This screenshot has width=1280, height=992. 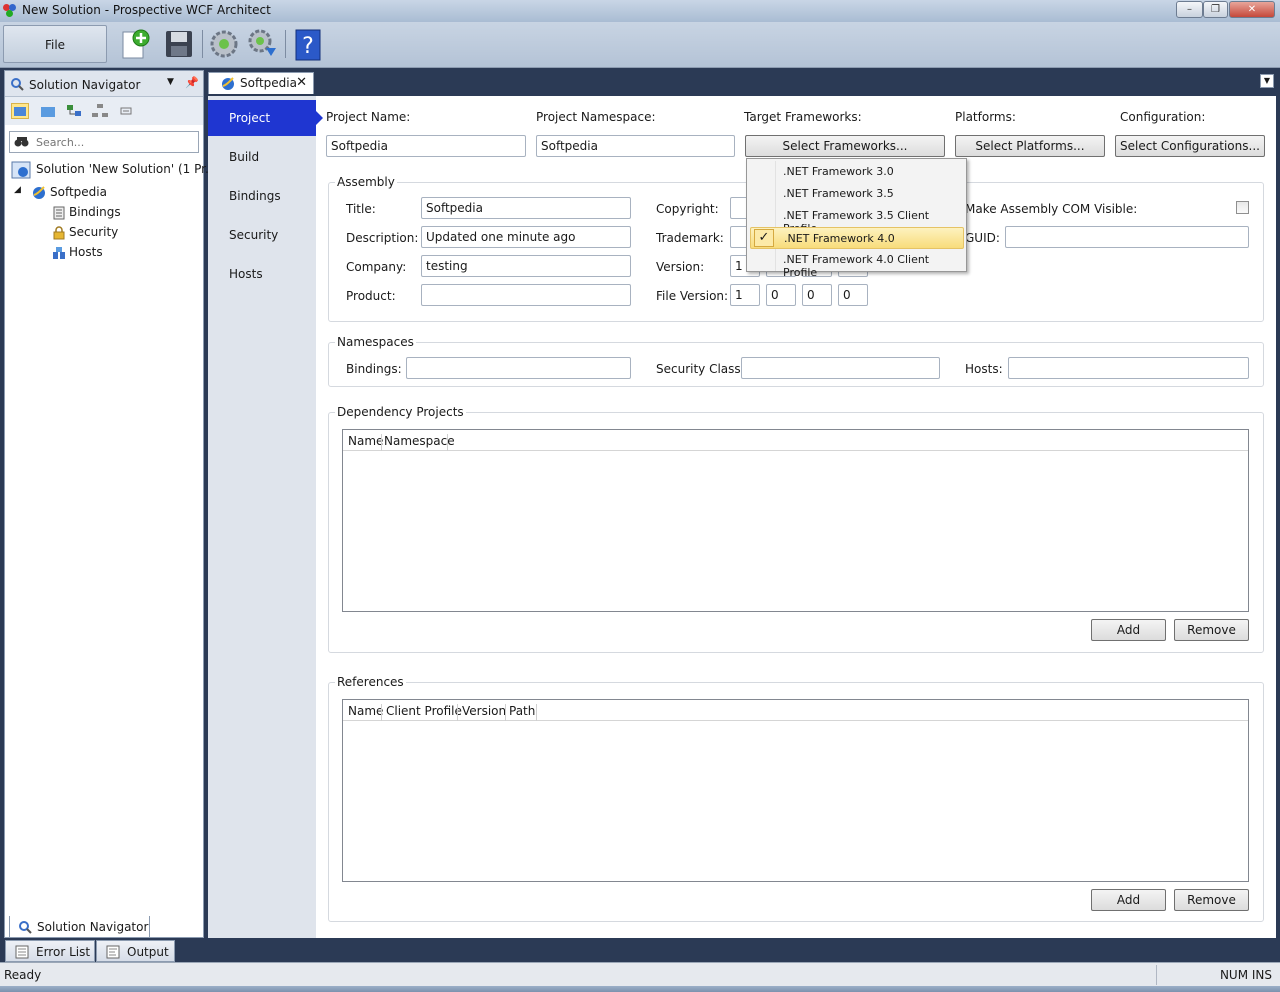 What do you see at coordinates (857, 172) in the screenshot?
I see `framework-item-3-0: .NET Framework 3.0` at bounding box center [857, 172].